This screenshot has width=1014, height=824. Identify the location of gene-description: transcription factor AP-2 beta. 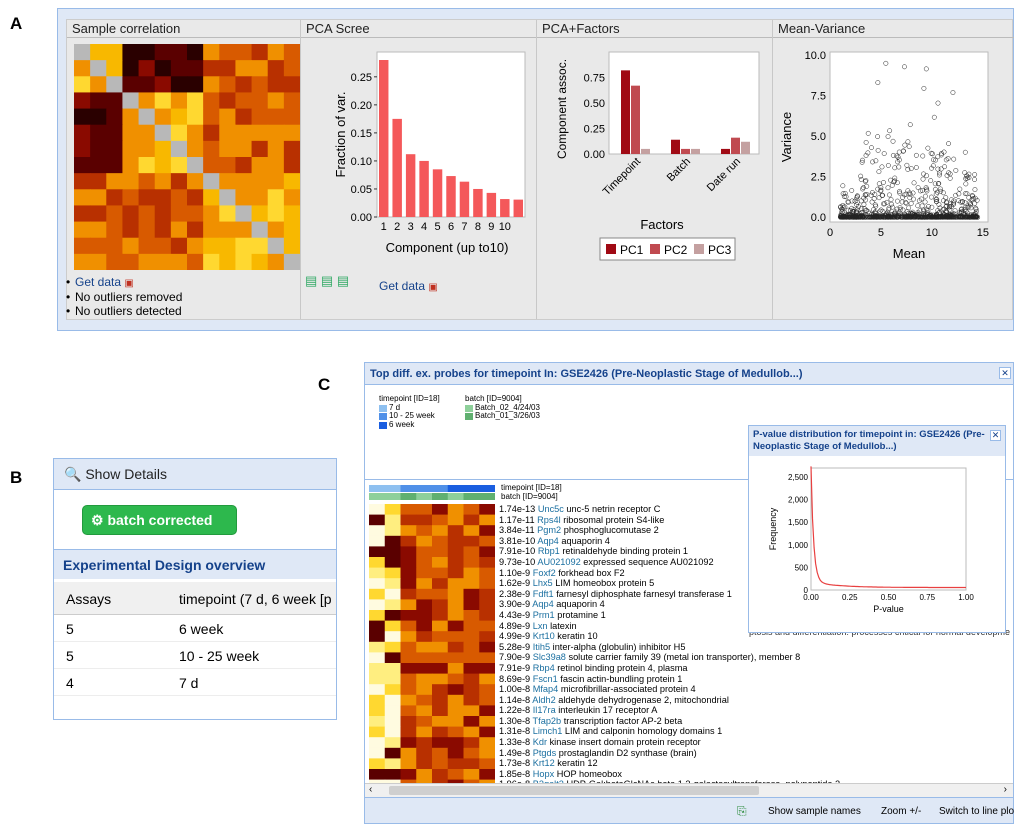
(622, 720).